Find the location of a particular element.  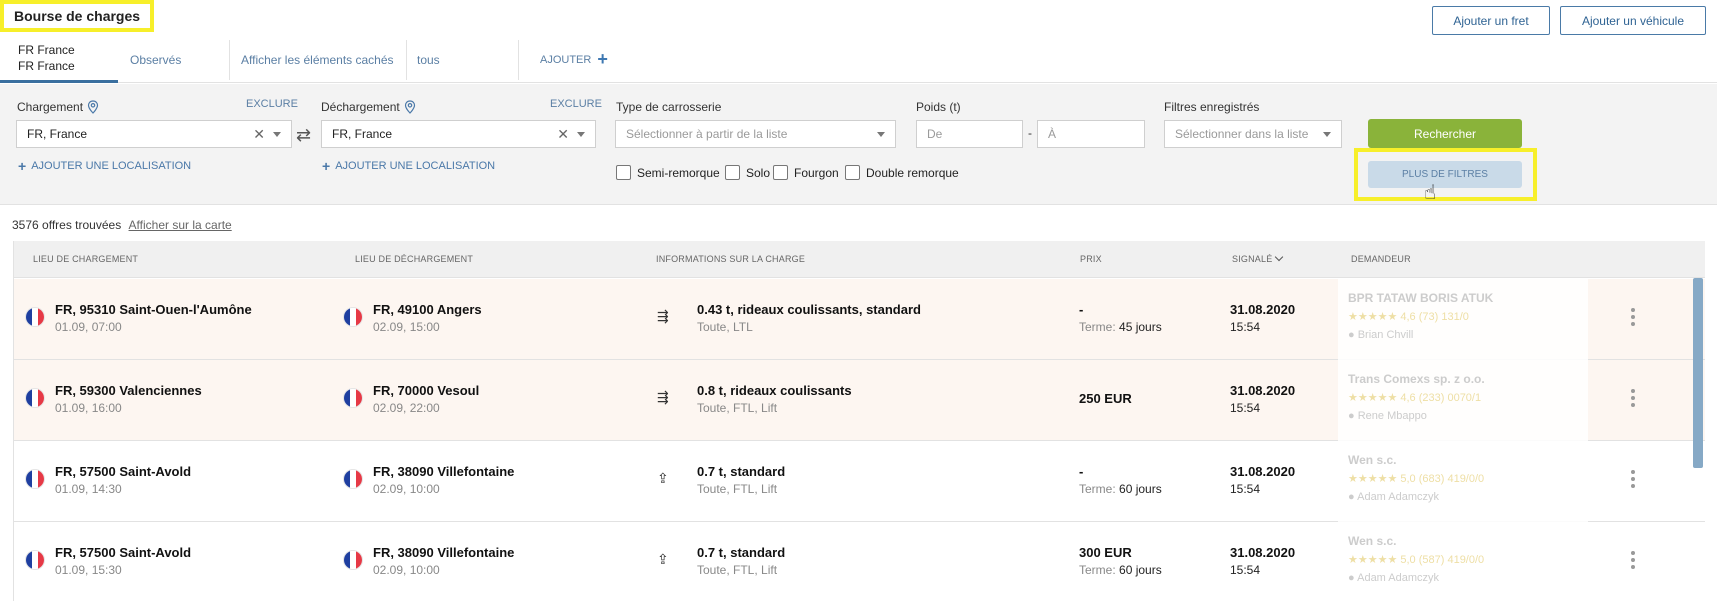

more-filters-highlight: PLUS DE FILTRES is located at coordinates (1445, 174).